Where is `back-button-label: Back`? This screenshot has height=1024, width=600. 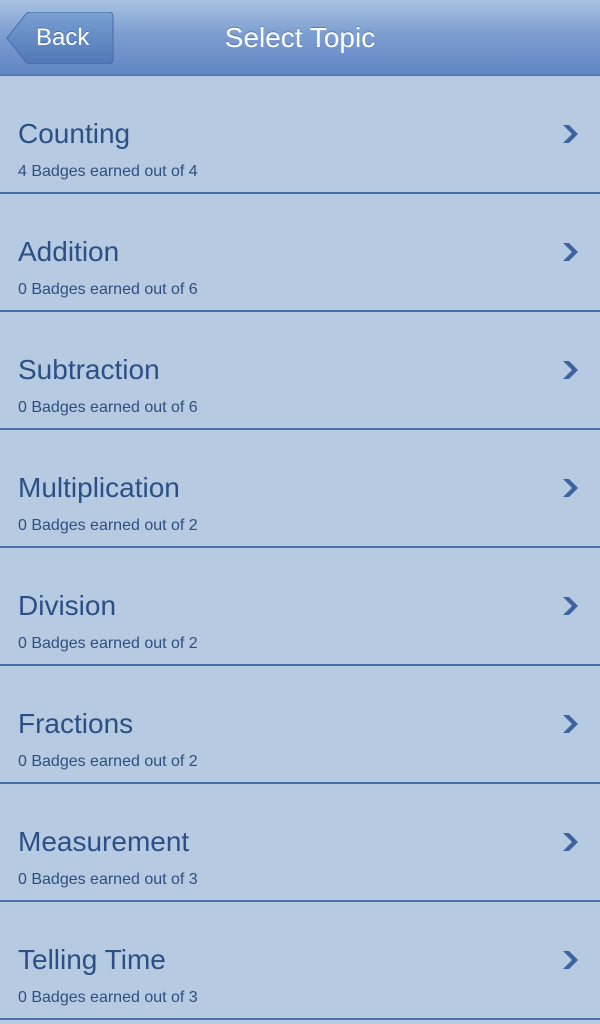 back-button-label: Back is located at coordinates (63, 37).